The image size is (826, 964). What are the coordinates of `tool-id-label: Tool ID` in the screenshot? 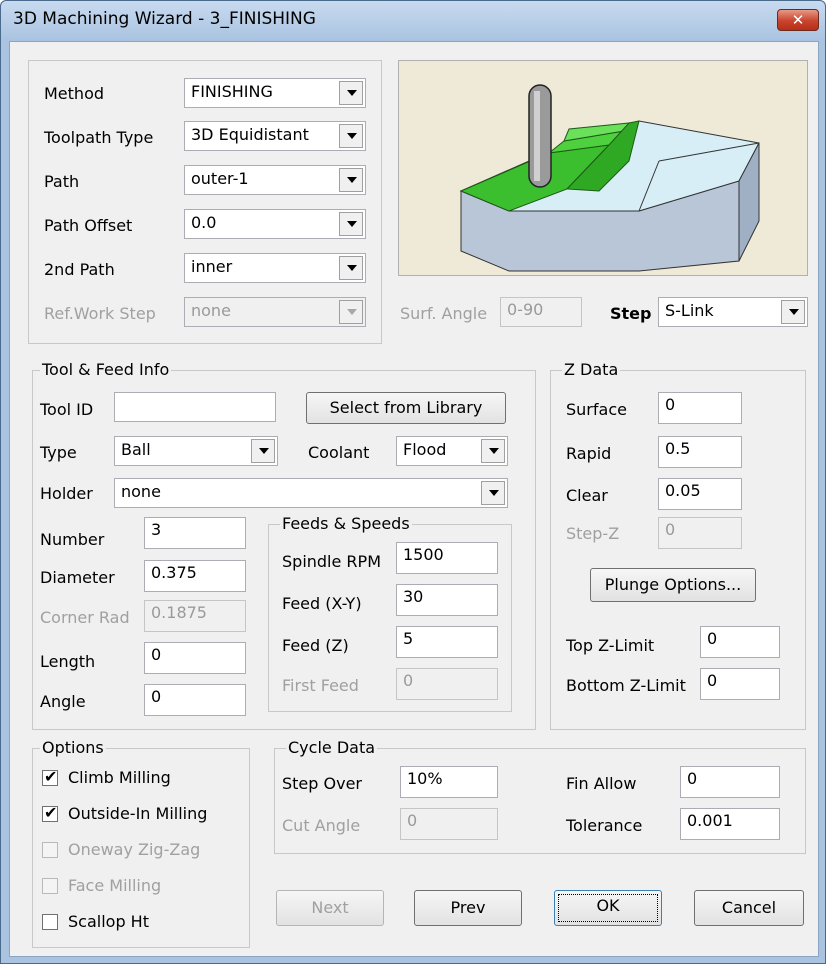 It's located at (67, 409).